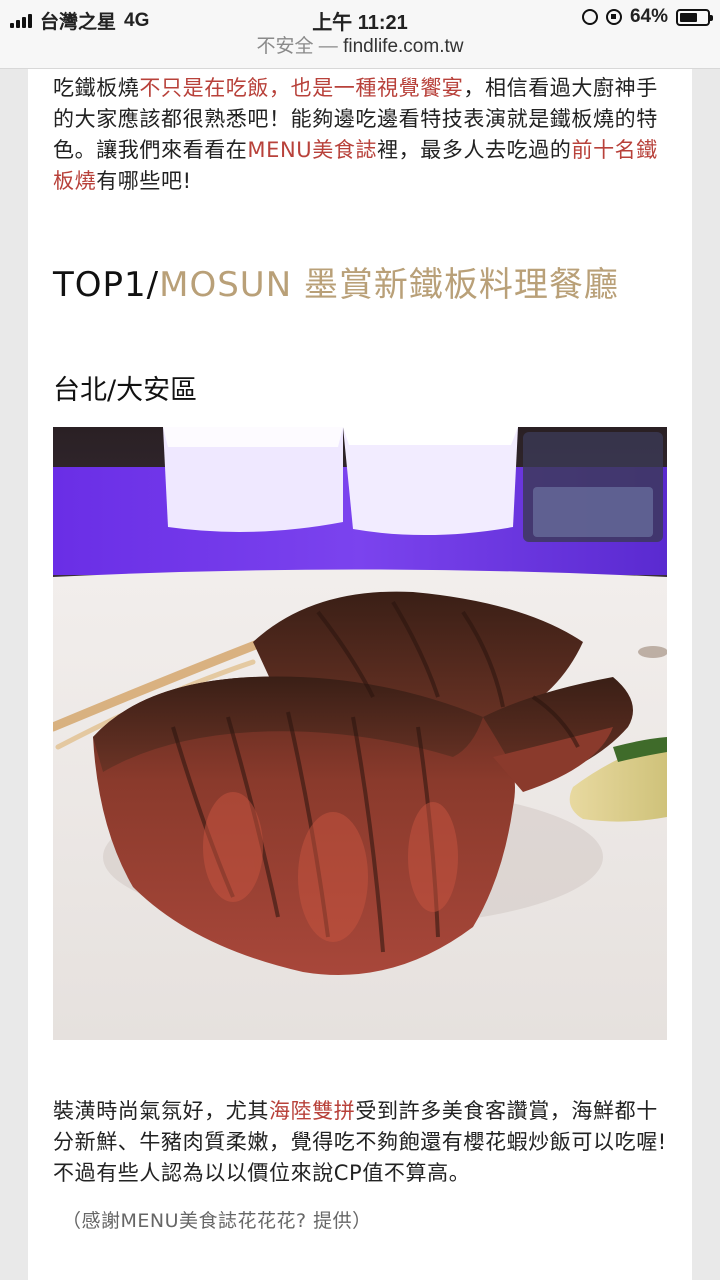  Describe the element at coordinates (144, 181) in the screenshot. I see `intro-text-4: 有哪些吧!` at that location.